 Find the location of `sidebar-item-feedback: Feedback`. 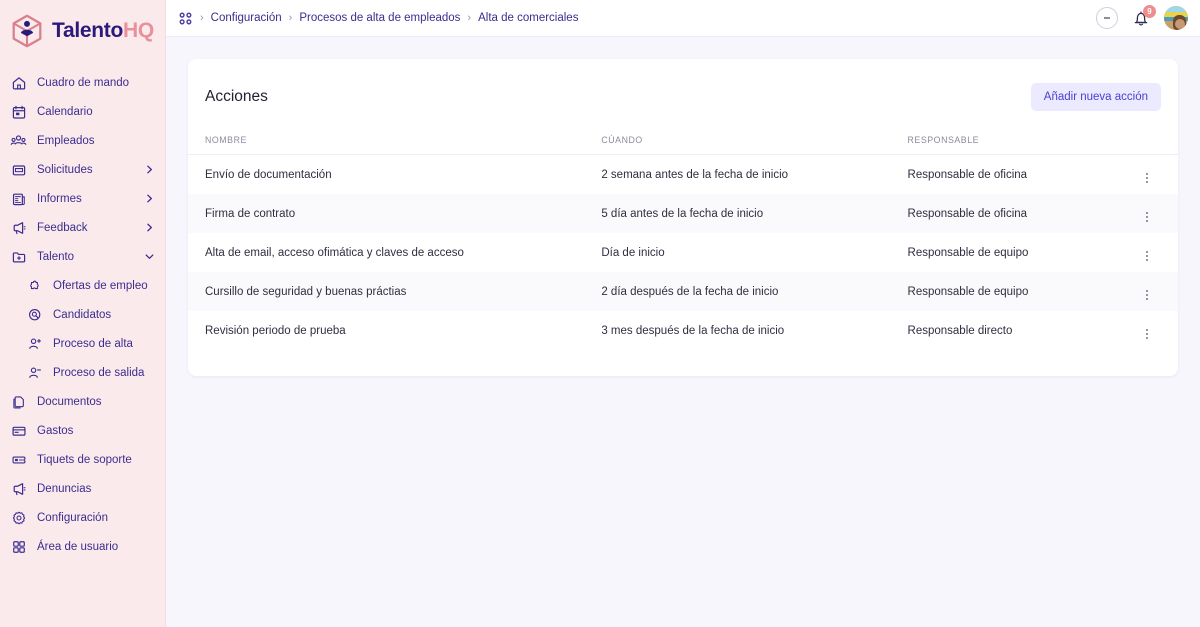

sidebar-item-feedback: Feedback is located at coordinates (82, 227).